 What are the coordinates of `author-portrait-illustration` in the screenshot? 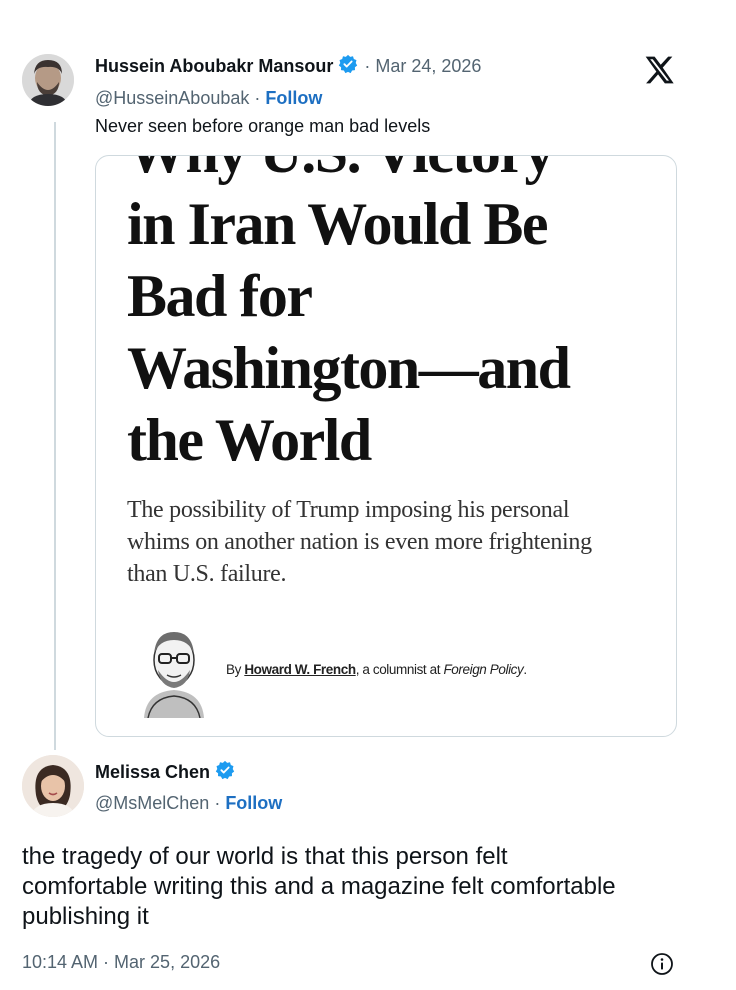 It's located at (174, 668).